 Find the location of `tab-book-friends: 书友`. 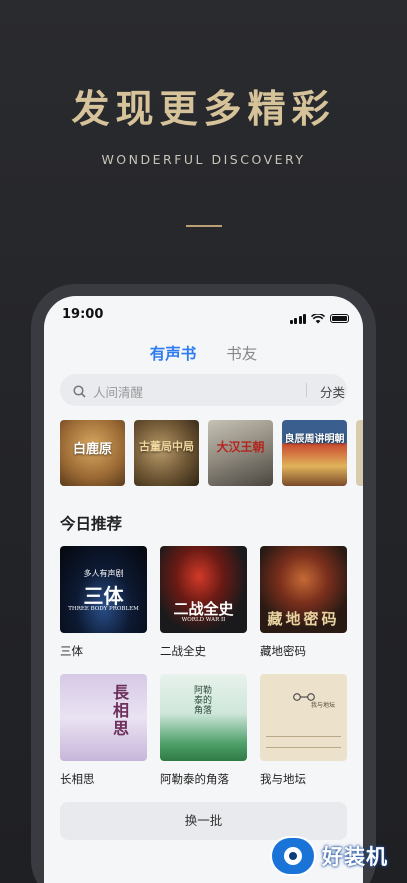

tab-book-friends: 书友 is located at coordinates (241, 353).